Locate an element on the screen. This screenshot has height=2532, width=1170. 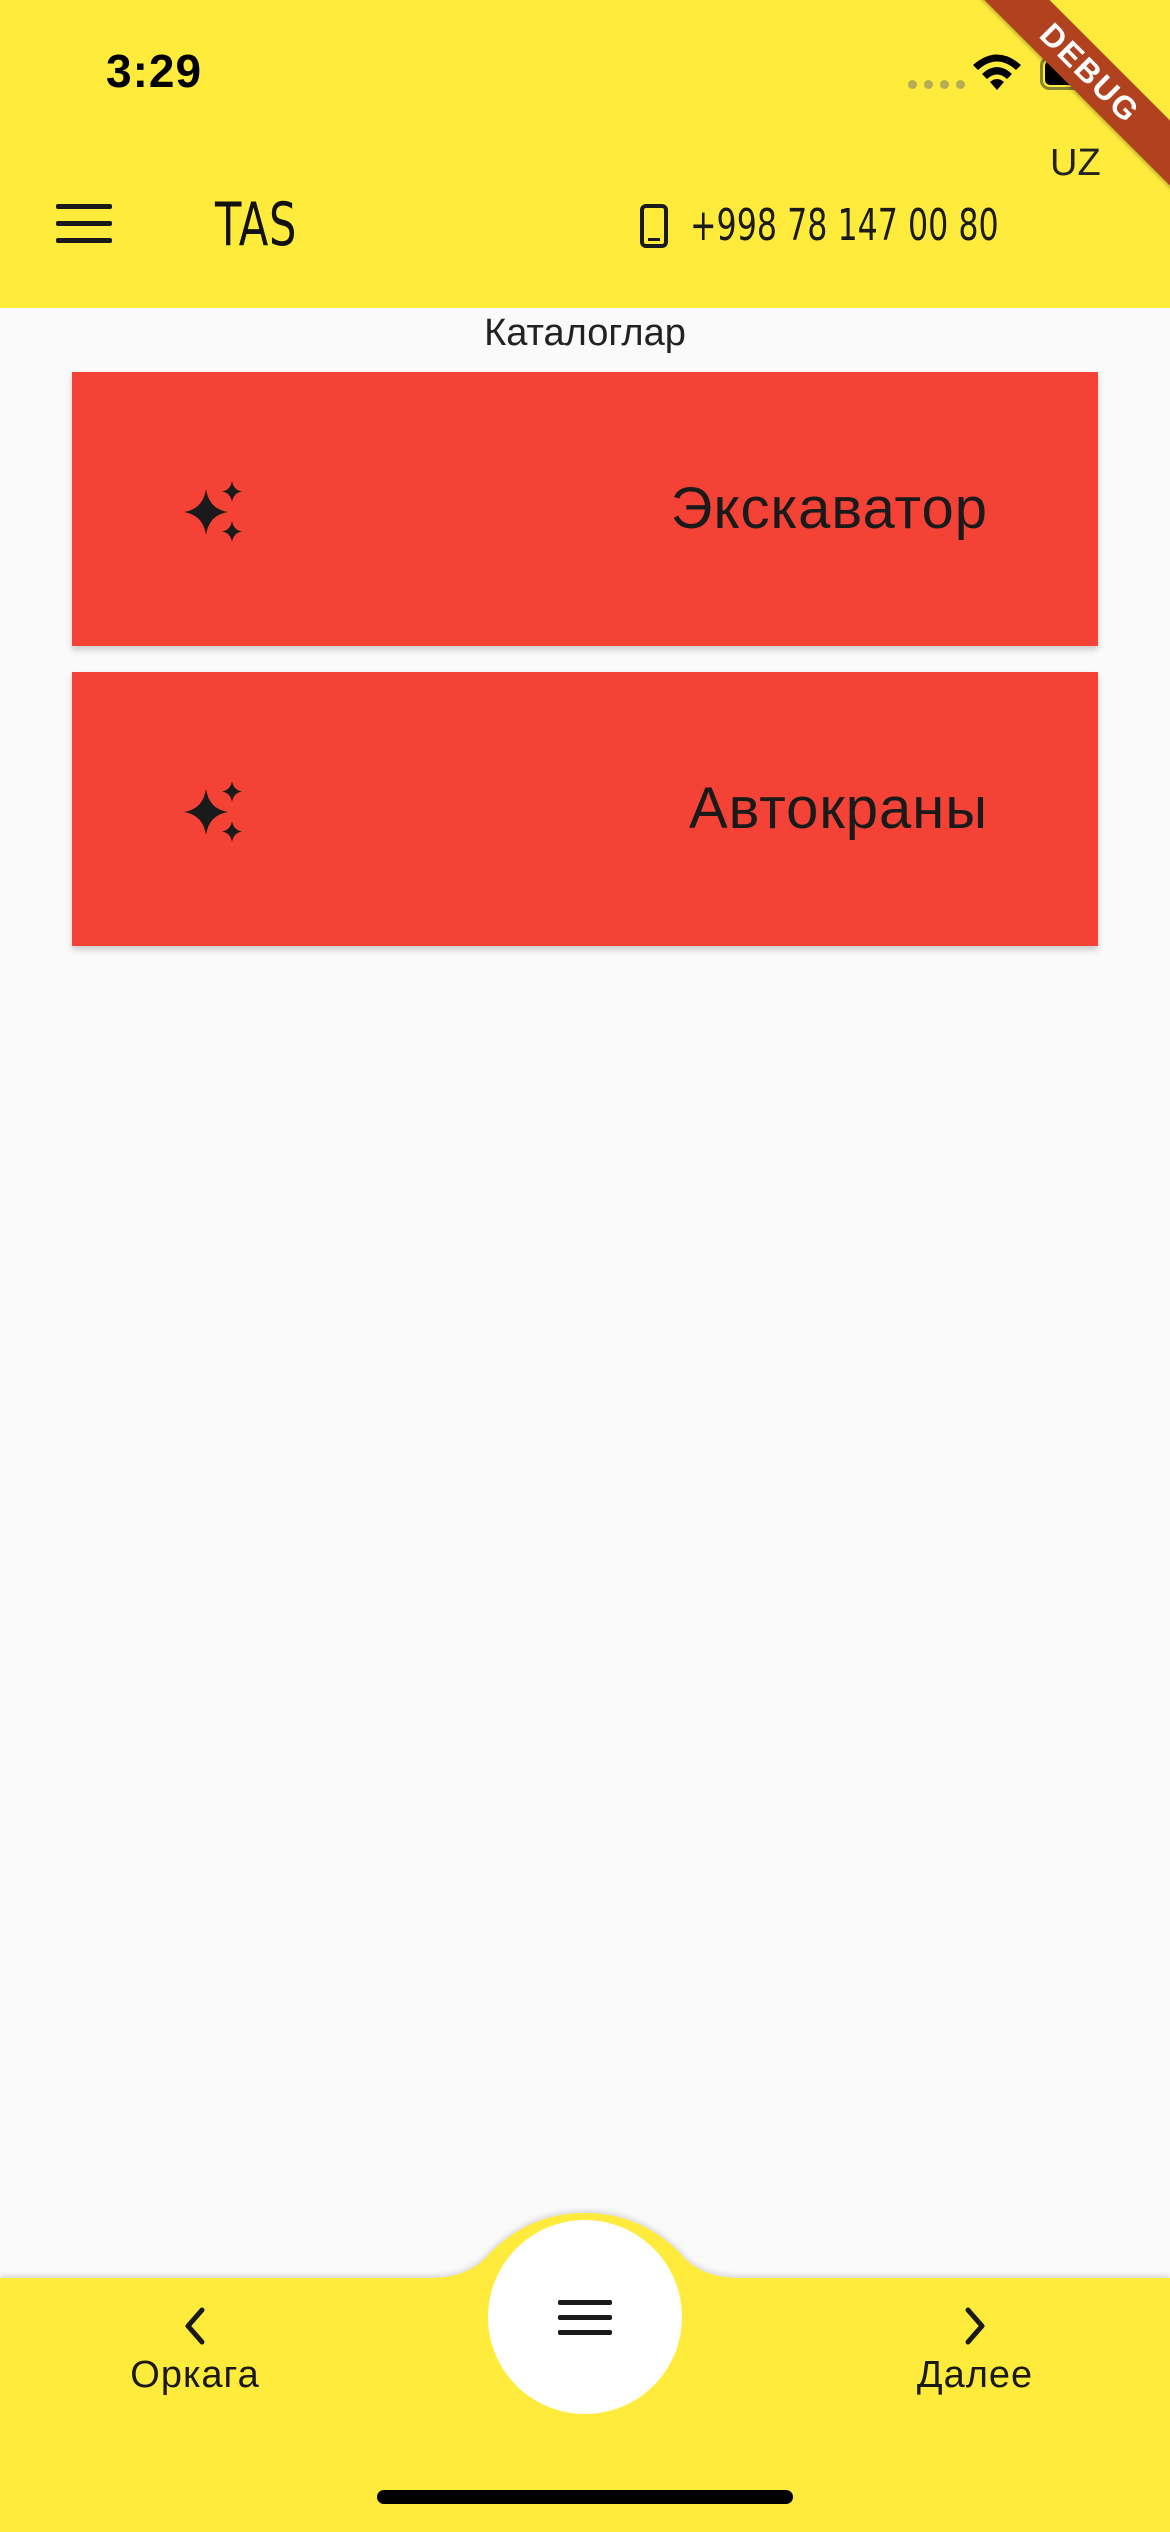
catalog-item-excavator: Экскаватор is located at coordinates (585, 509).